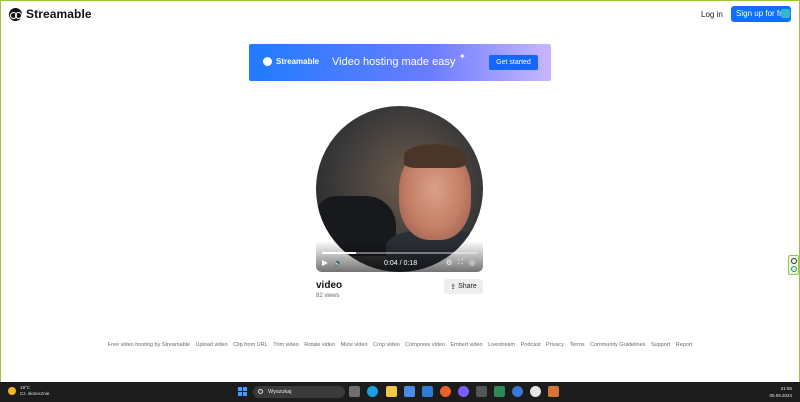 This screenshot has height=402, width=800. Describe the element at coordinates (712, 14) in the screenshot. I see `login-link: Log in` at that location.